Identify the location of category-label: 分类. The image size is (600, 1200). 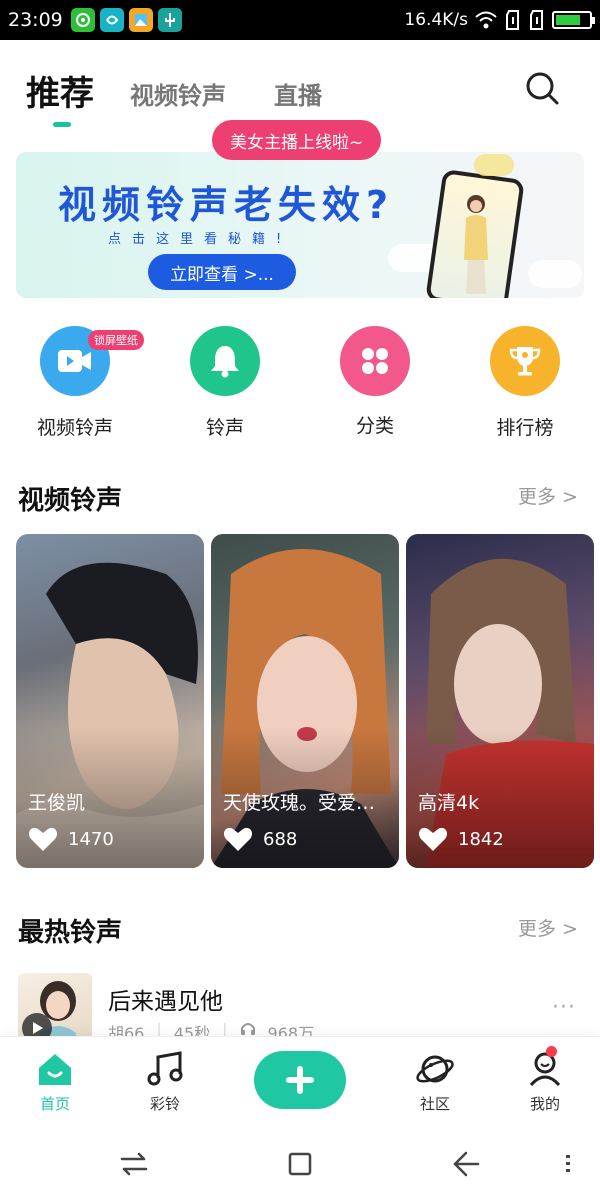
(374, 426).